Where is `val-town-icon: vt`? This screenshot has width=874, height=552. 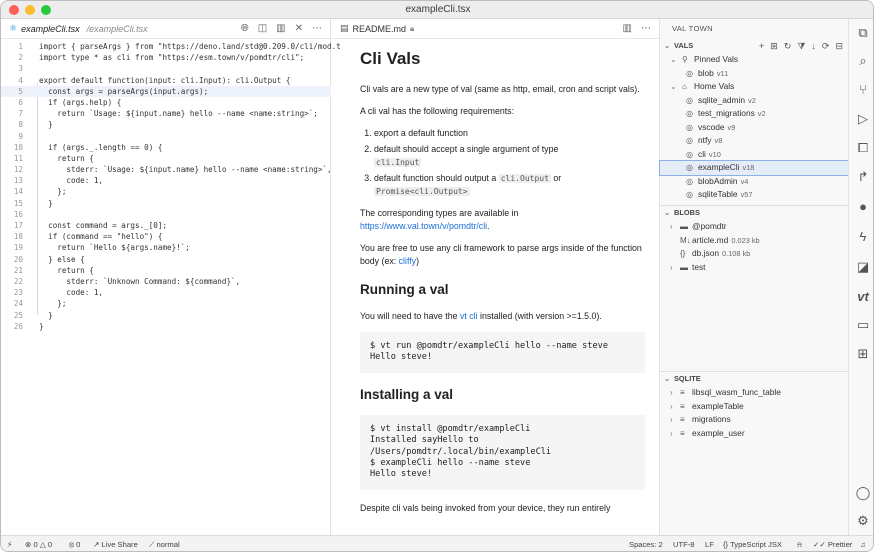 val-town-icon: vt is located at coordinates (863, 297).